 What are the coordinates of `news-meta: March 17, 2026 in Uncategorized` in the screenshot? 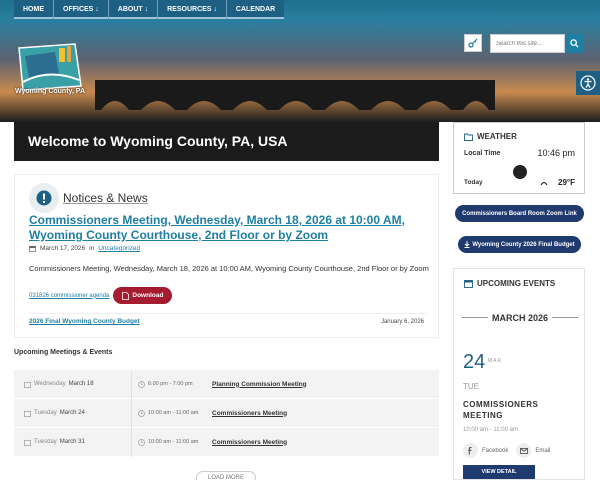 It's located at (84, 248).